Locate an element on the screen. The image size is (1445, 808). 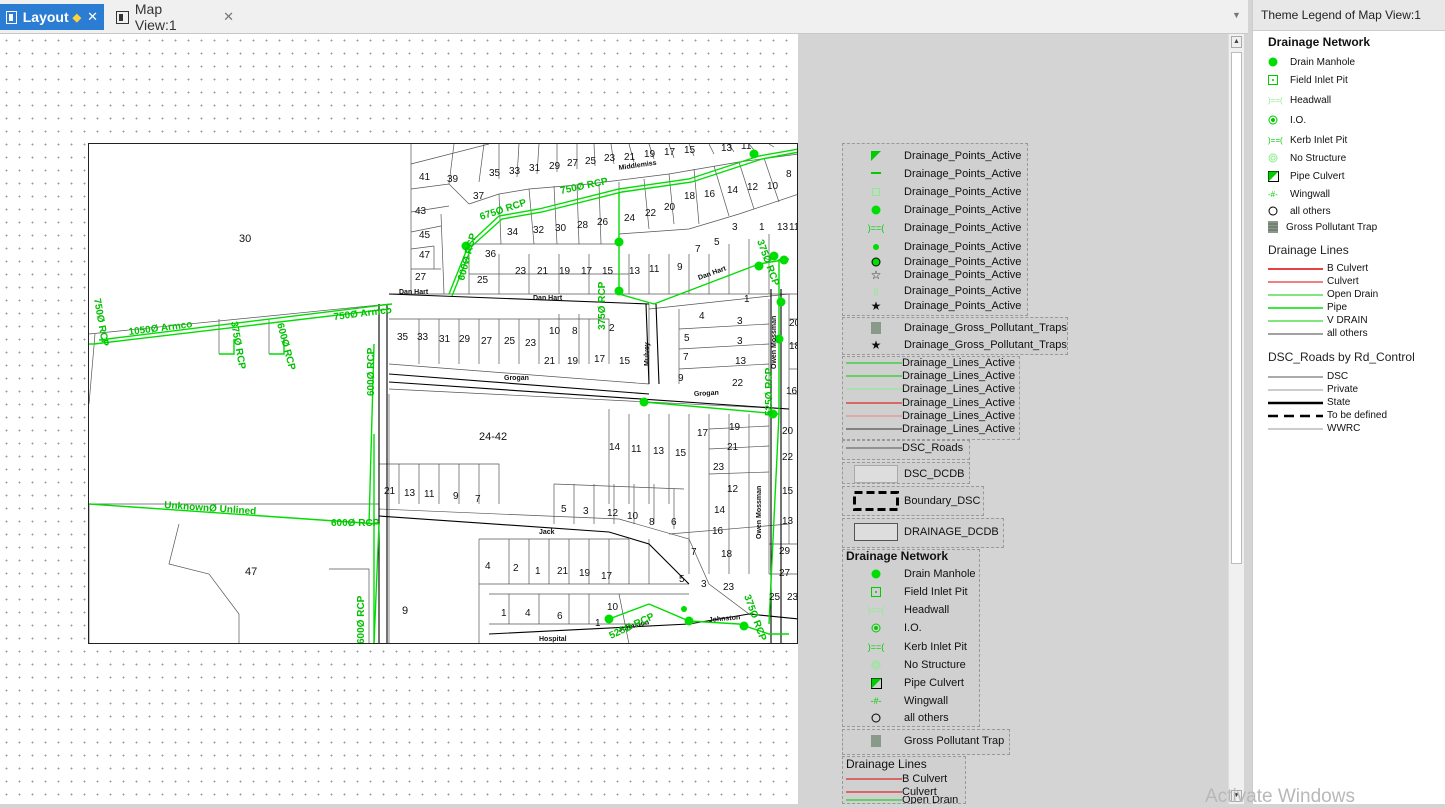
legend-item-trap: ★ Drainage_Gross_Pollutant_Traps is located at coordinates (968, 345).